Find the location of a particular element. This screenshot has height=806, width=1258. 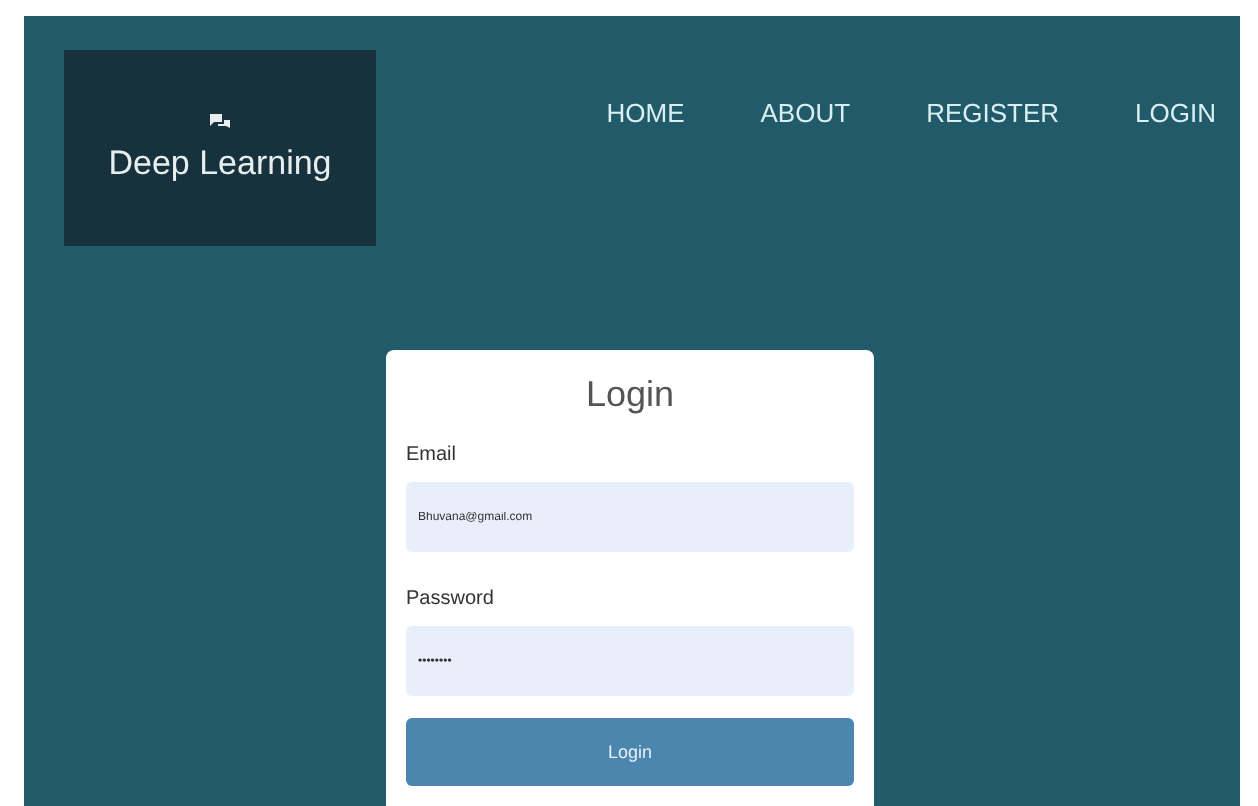

nav-link: REGISTER is located at coordinates (993, 113).